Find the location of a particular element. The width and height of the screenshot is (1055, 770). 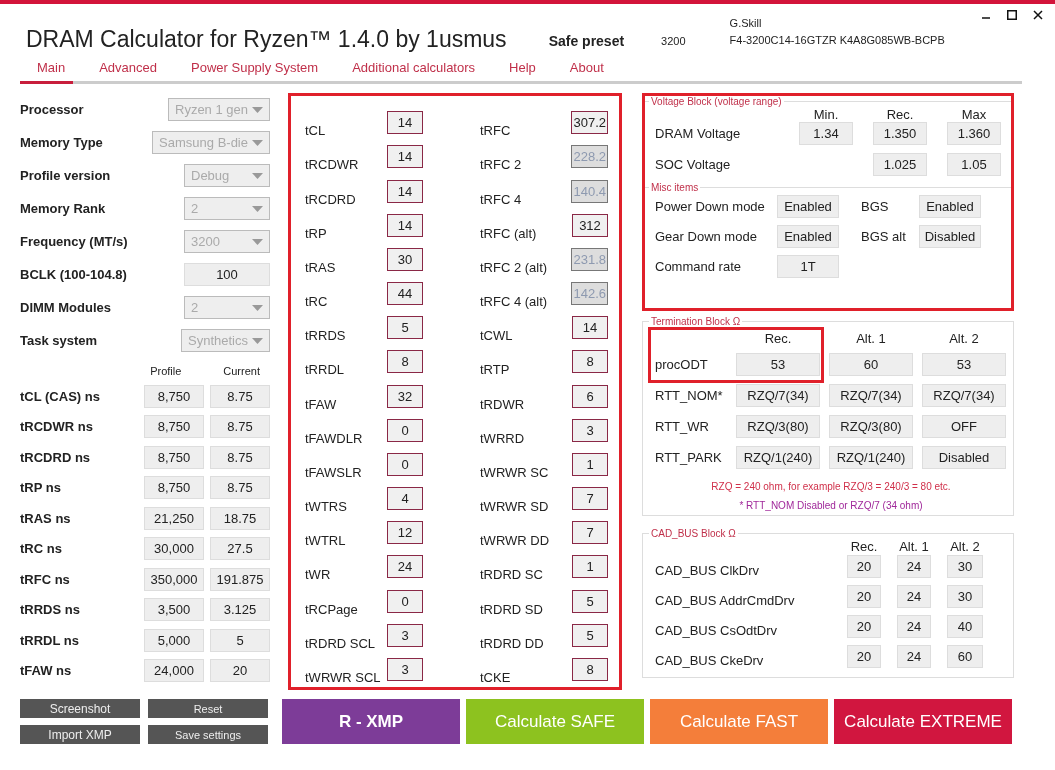

timing-field: 12 is located at coordinates (405, 533).